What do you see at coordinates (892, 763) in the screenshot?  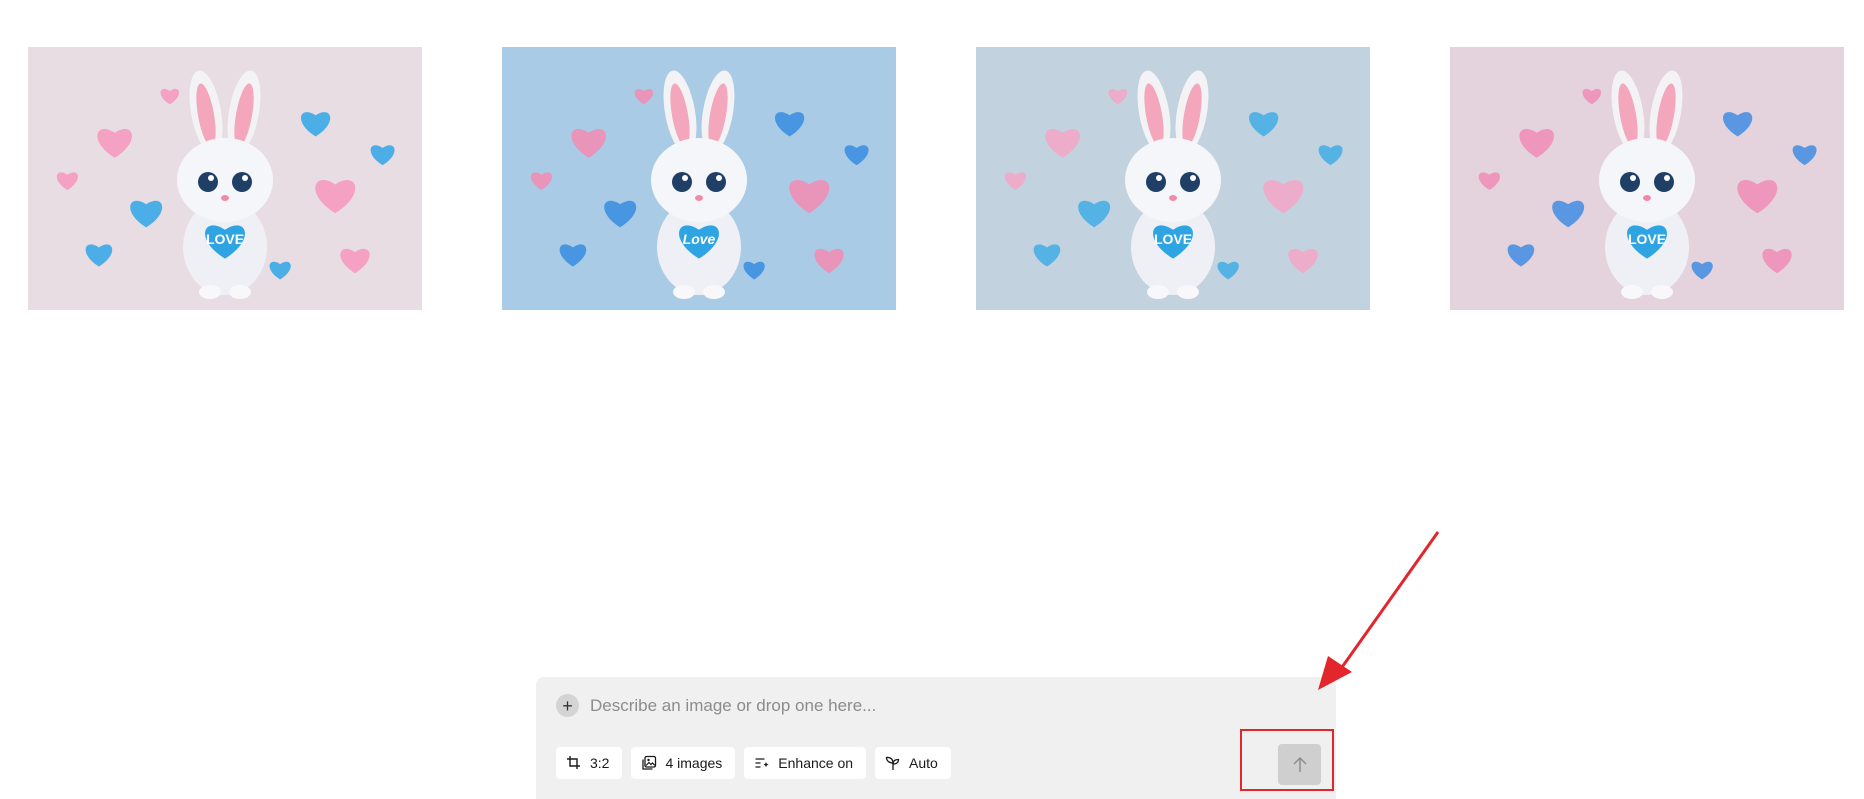 I see `sprout-icon` at bounding box center [892, 763].